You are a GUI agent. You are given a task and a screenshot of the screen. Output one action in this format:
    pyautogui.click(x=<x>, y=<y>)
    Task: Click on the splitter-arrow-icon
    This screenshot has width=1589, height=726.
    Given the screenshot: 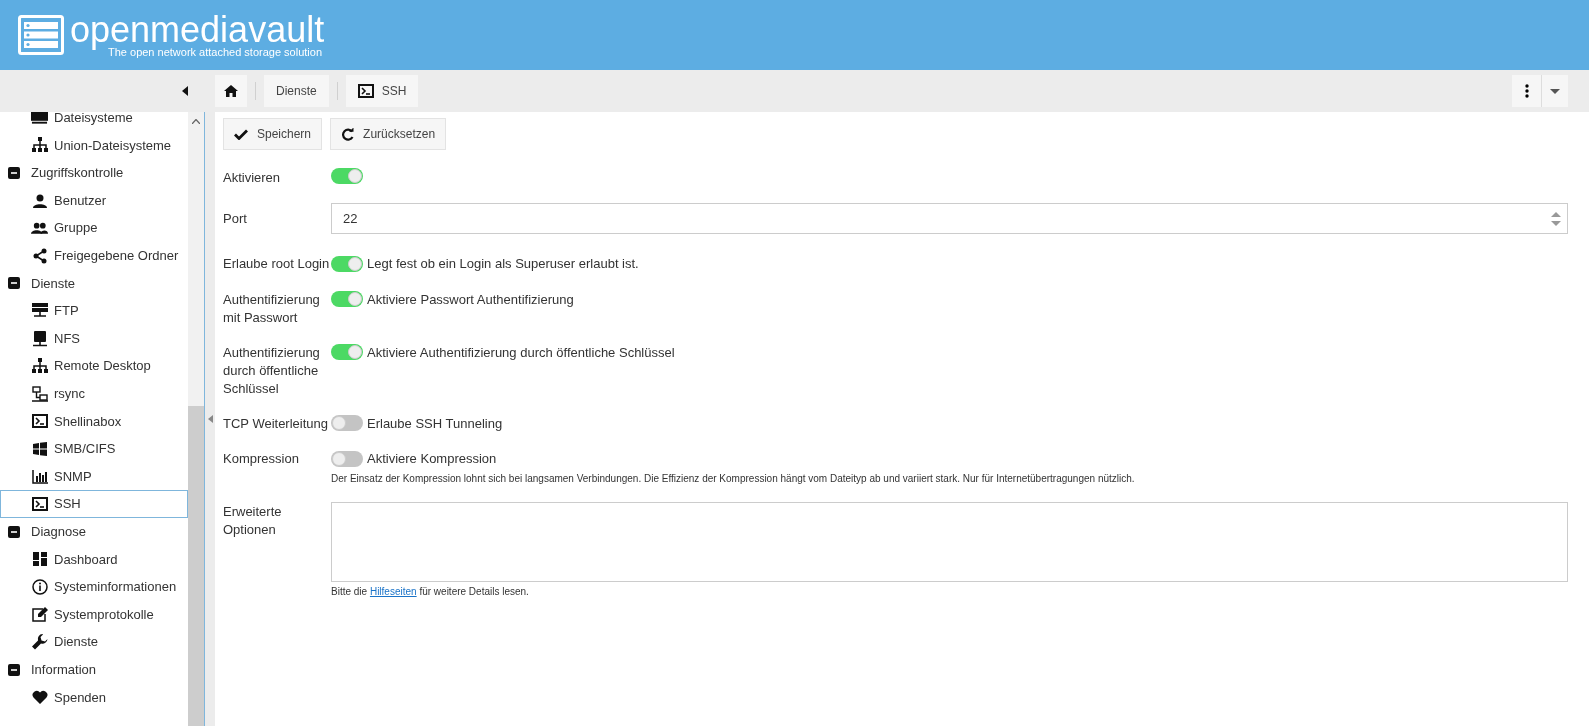 What is the action you would take?
    pyautogui.click(x=210, y=419)
    